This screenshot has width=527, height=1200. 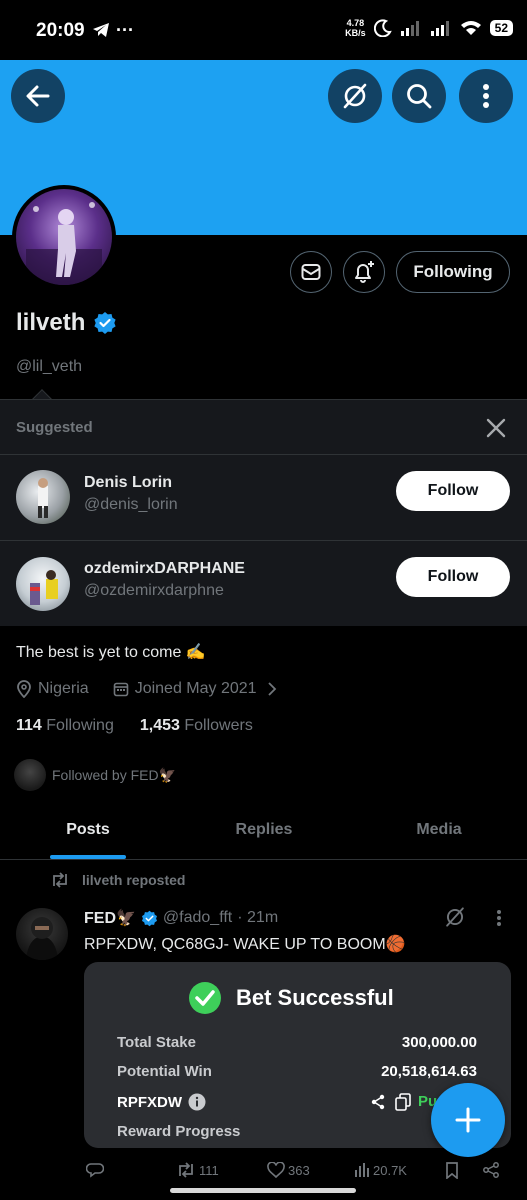 I want to click on followed-by-avatar, so click(x=30, y=775).